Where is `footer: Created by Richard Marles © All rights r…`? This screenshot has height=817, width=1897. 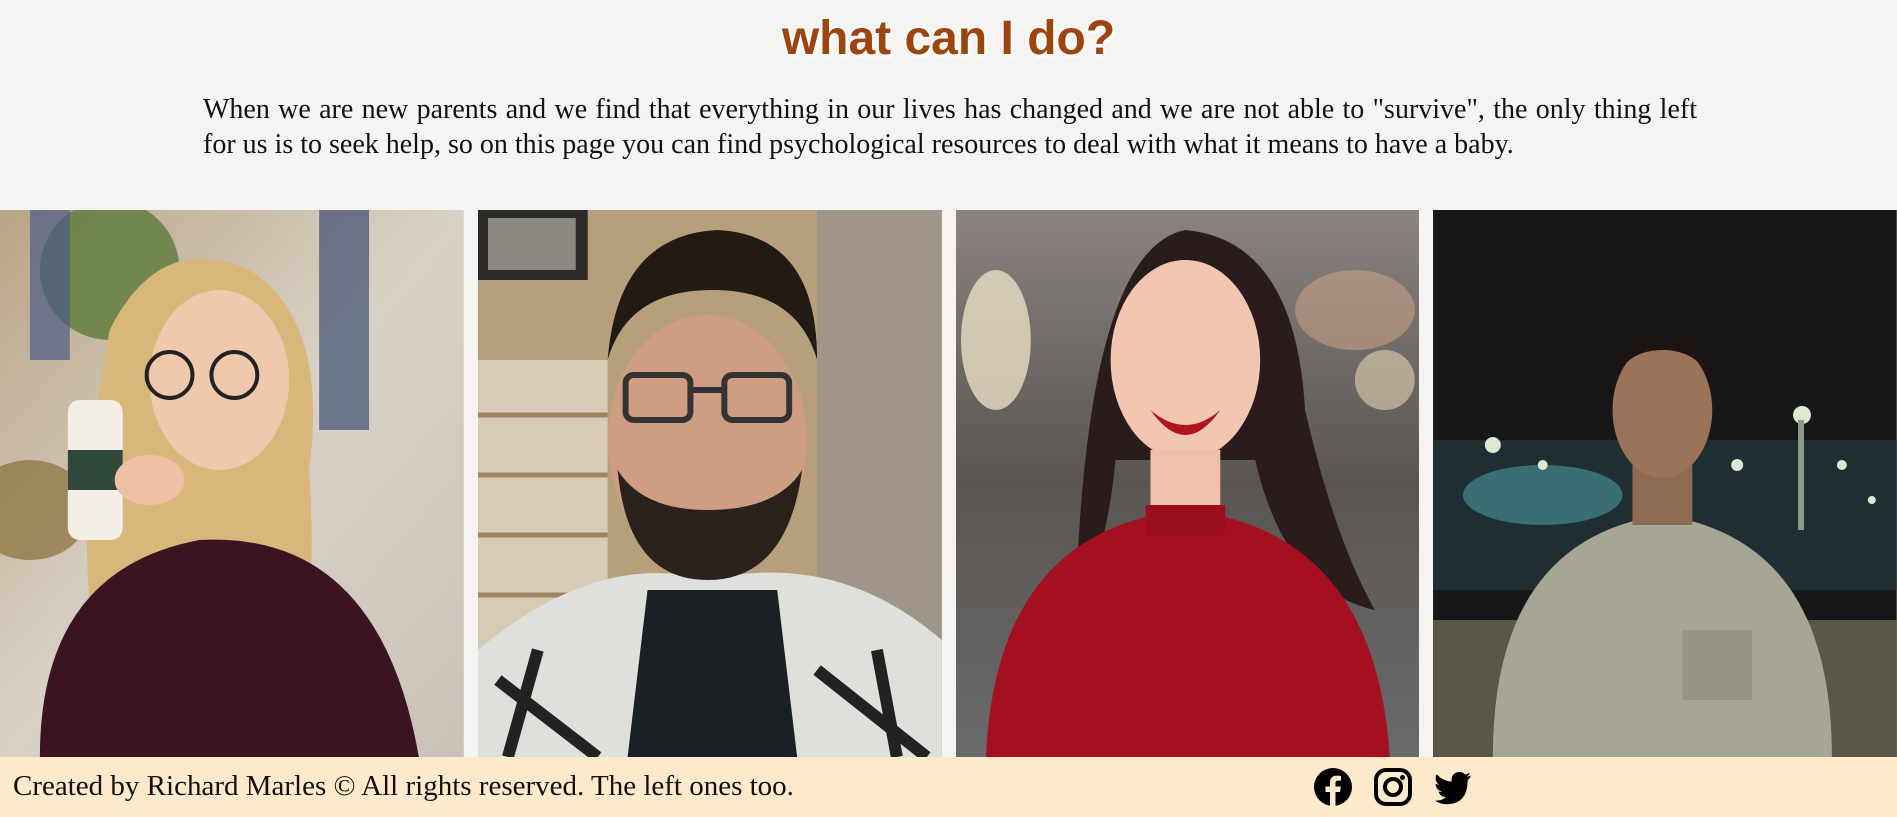
footer: Created by Richard Marles © All rights r… is located at coordinates (948, 787).